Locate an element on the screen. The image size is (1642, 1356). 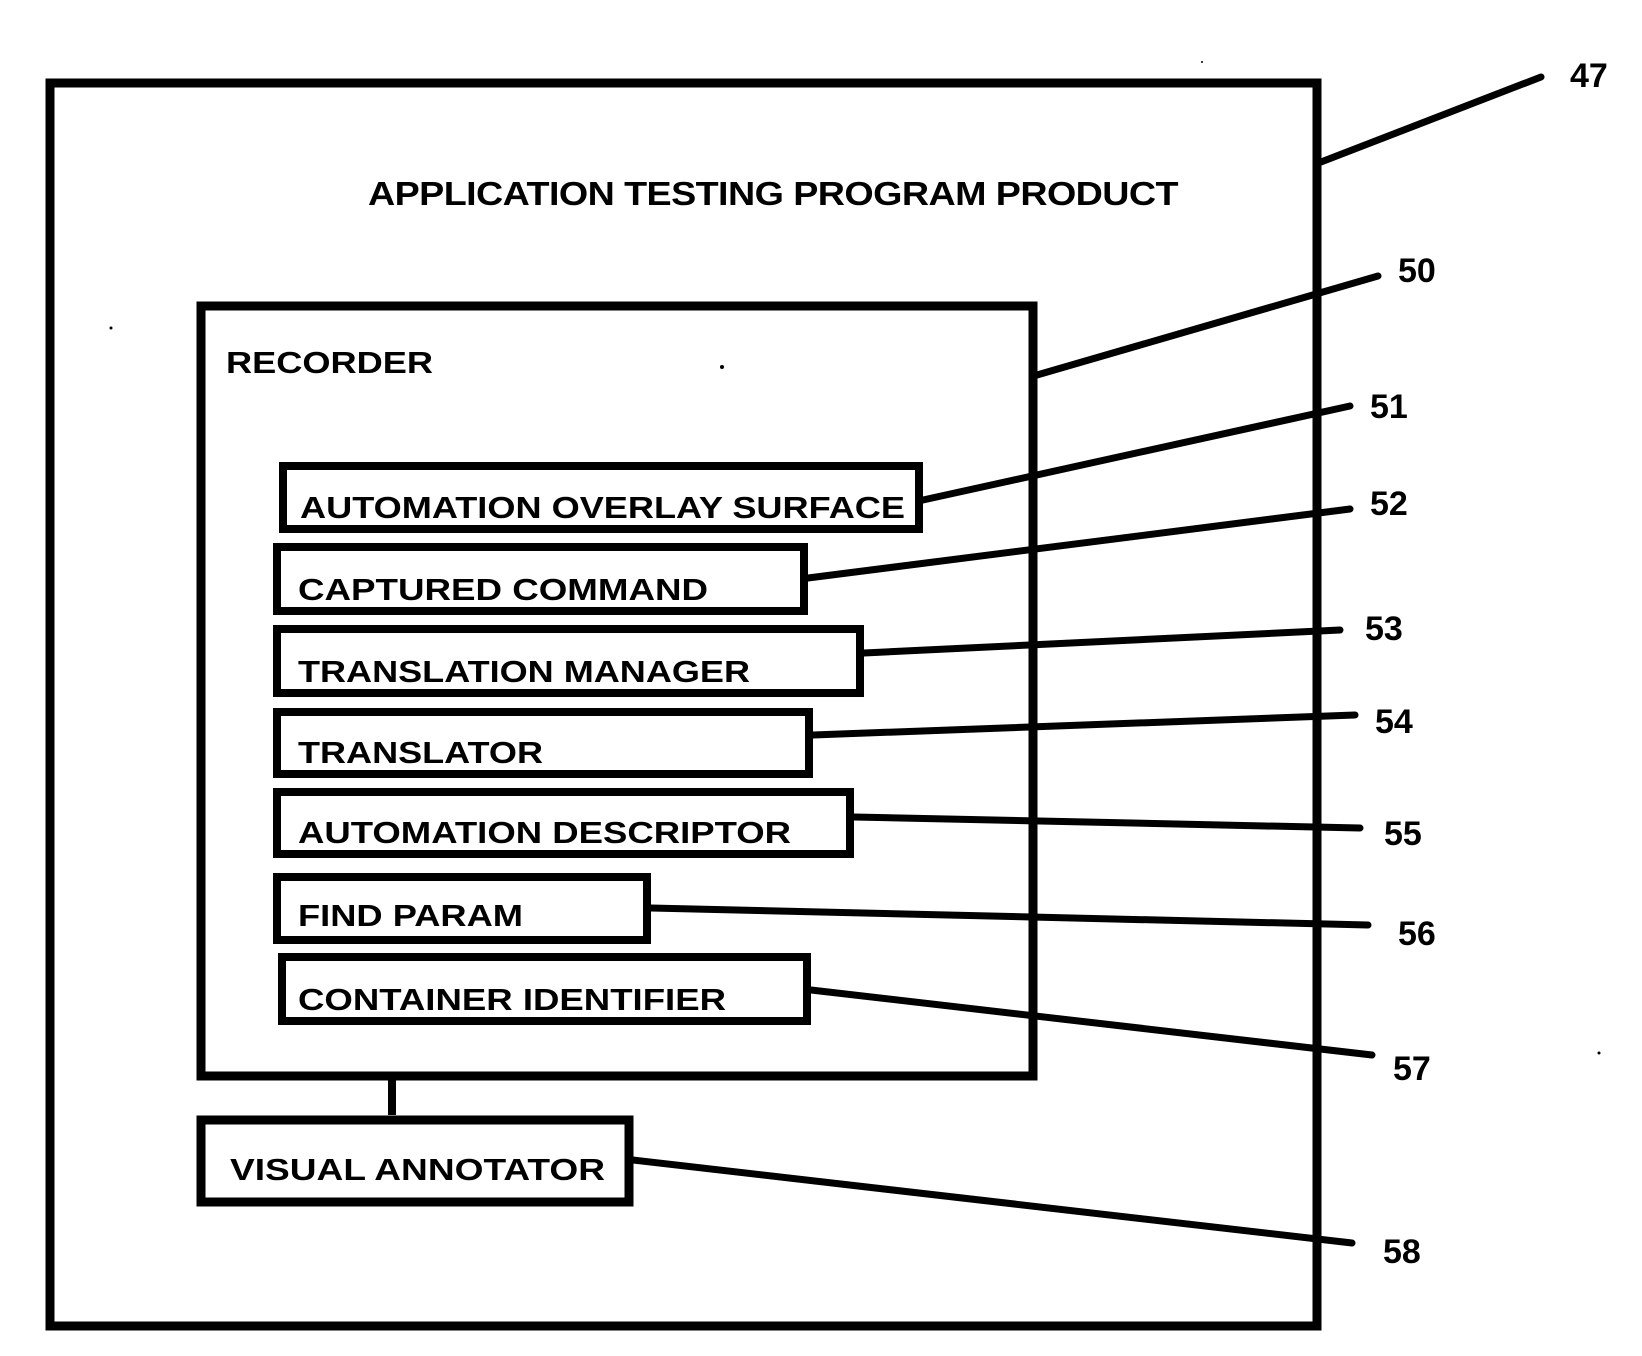
component-translation-manager: TRANSLATION MANAGER is located at coordinates (568, 661).